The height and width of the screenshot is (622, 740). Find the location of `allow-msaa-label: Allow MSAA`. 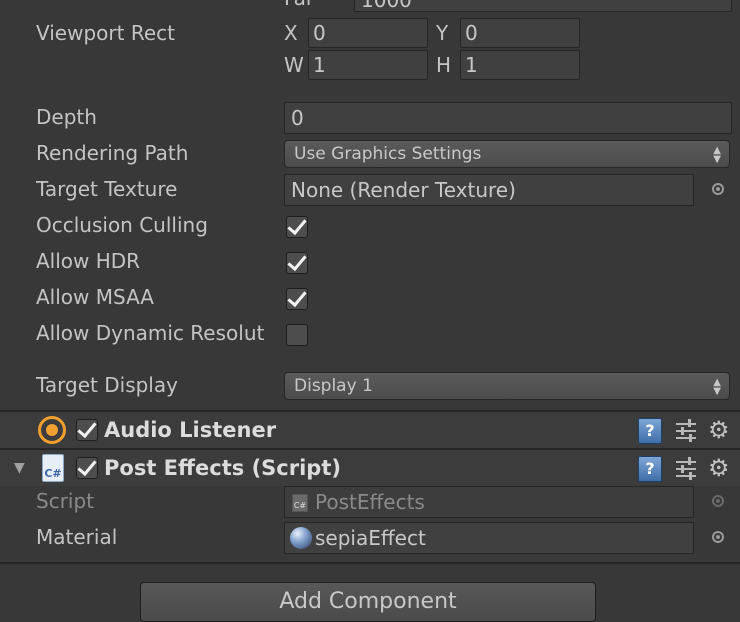

allow-msaa-label: Allow MSAA is located at coordinates (95, 297).